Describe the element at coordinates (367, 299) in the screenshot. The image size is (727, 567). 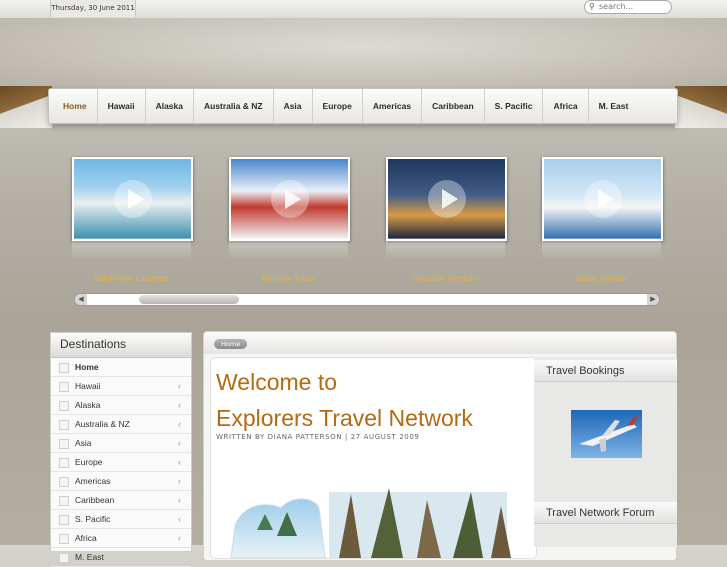
I see `showcase-scrollbar: ◀ ▶` at that location.